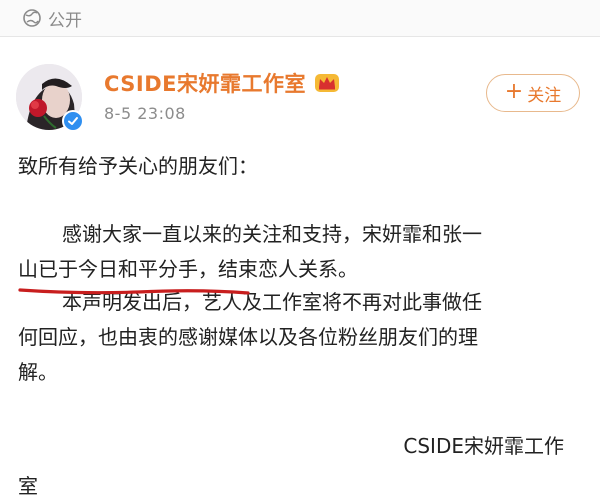 The height and width of the screenshot is (504, 600). What do you see at coordinates (300, 18) in the screenshot?
I see `top-bar: 公开` at bounding box center [300, 18].